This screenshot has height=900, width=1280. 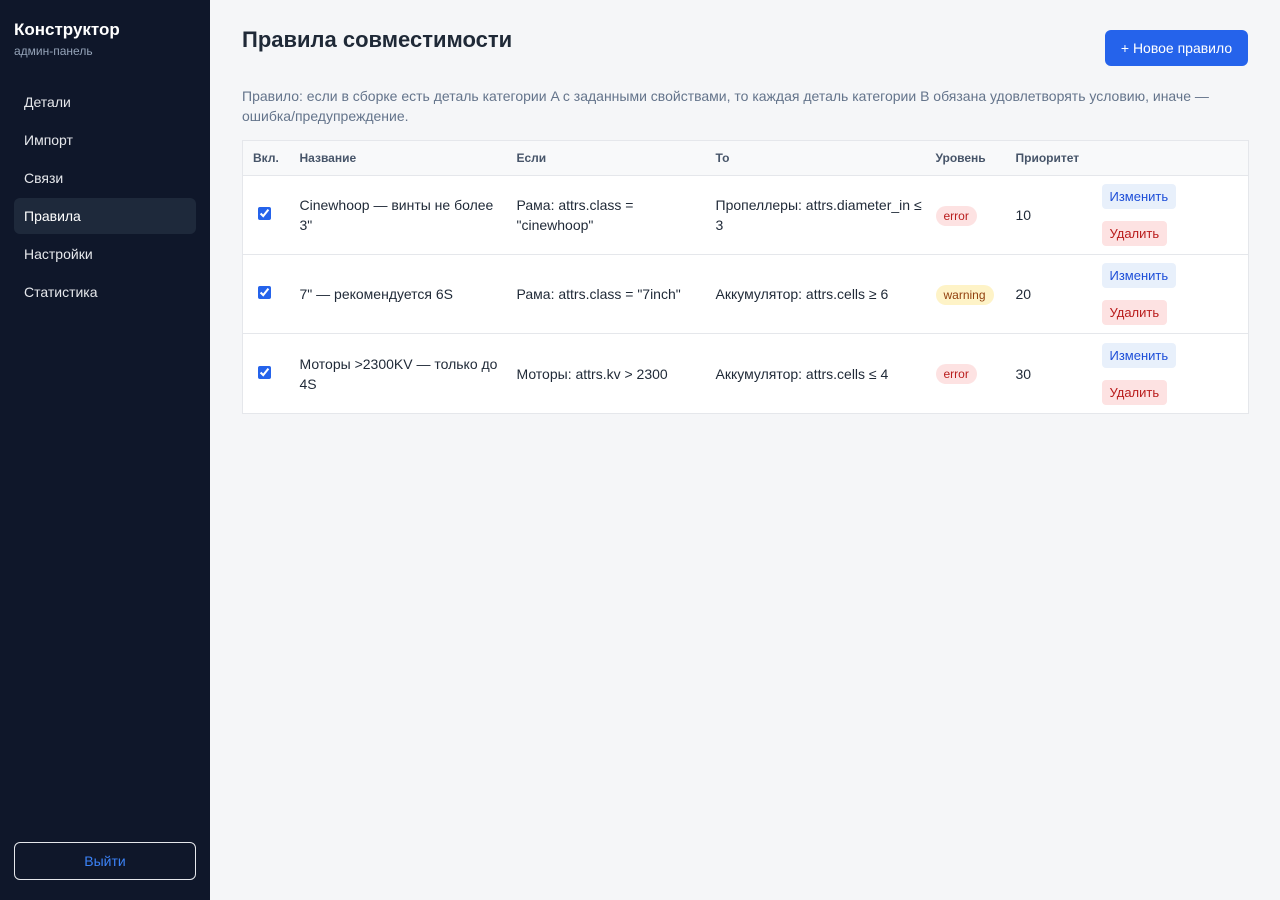 I want to click on sidebar-item-settings: Настройки, so click(x=105, y=254).